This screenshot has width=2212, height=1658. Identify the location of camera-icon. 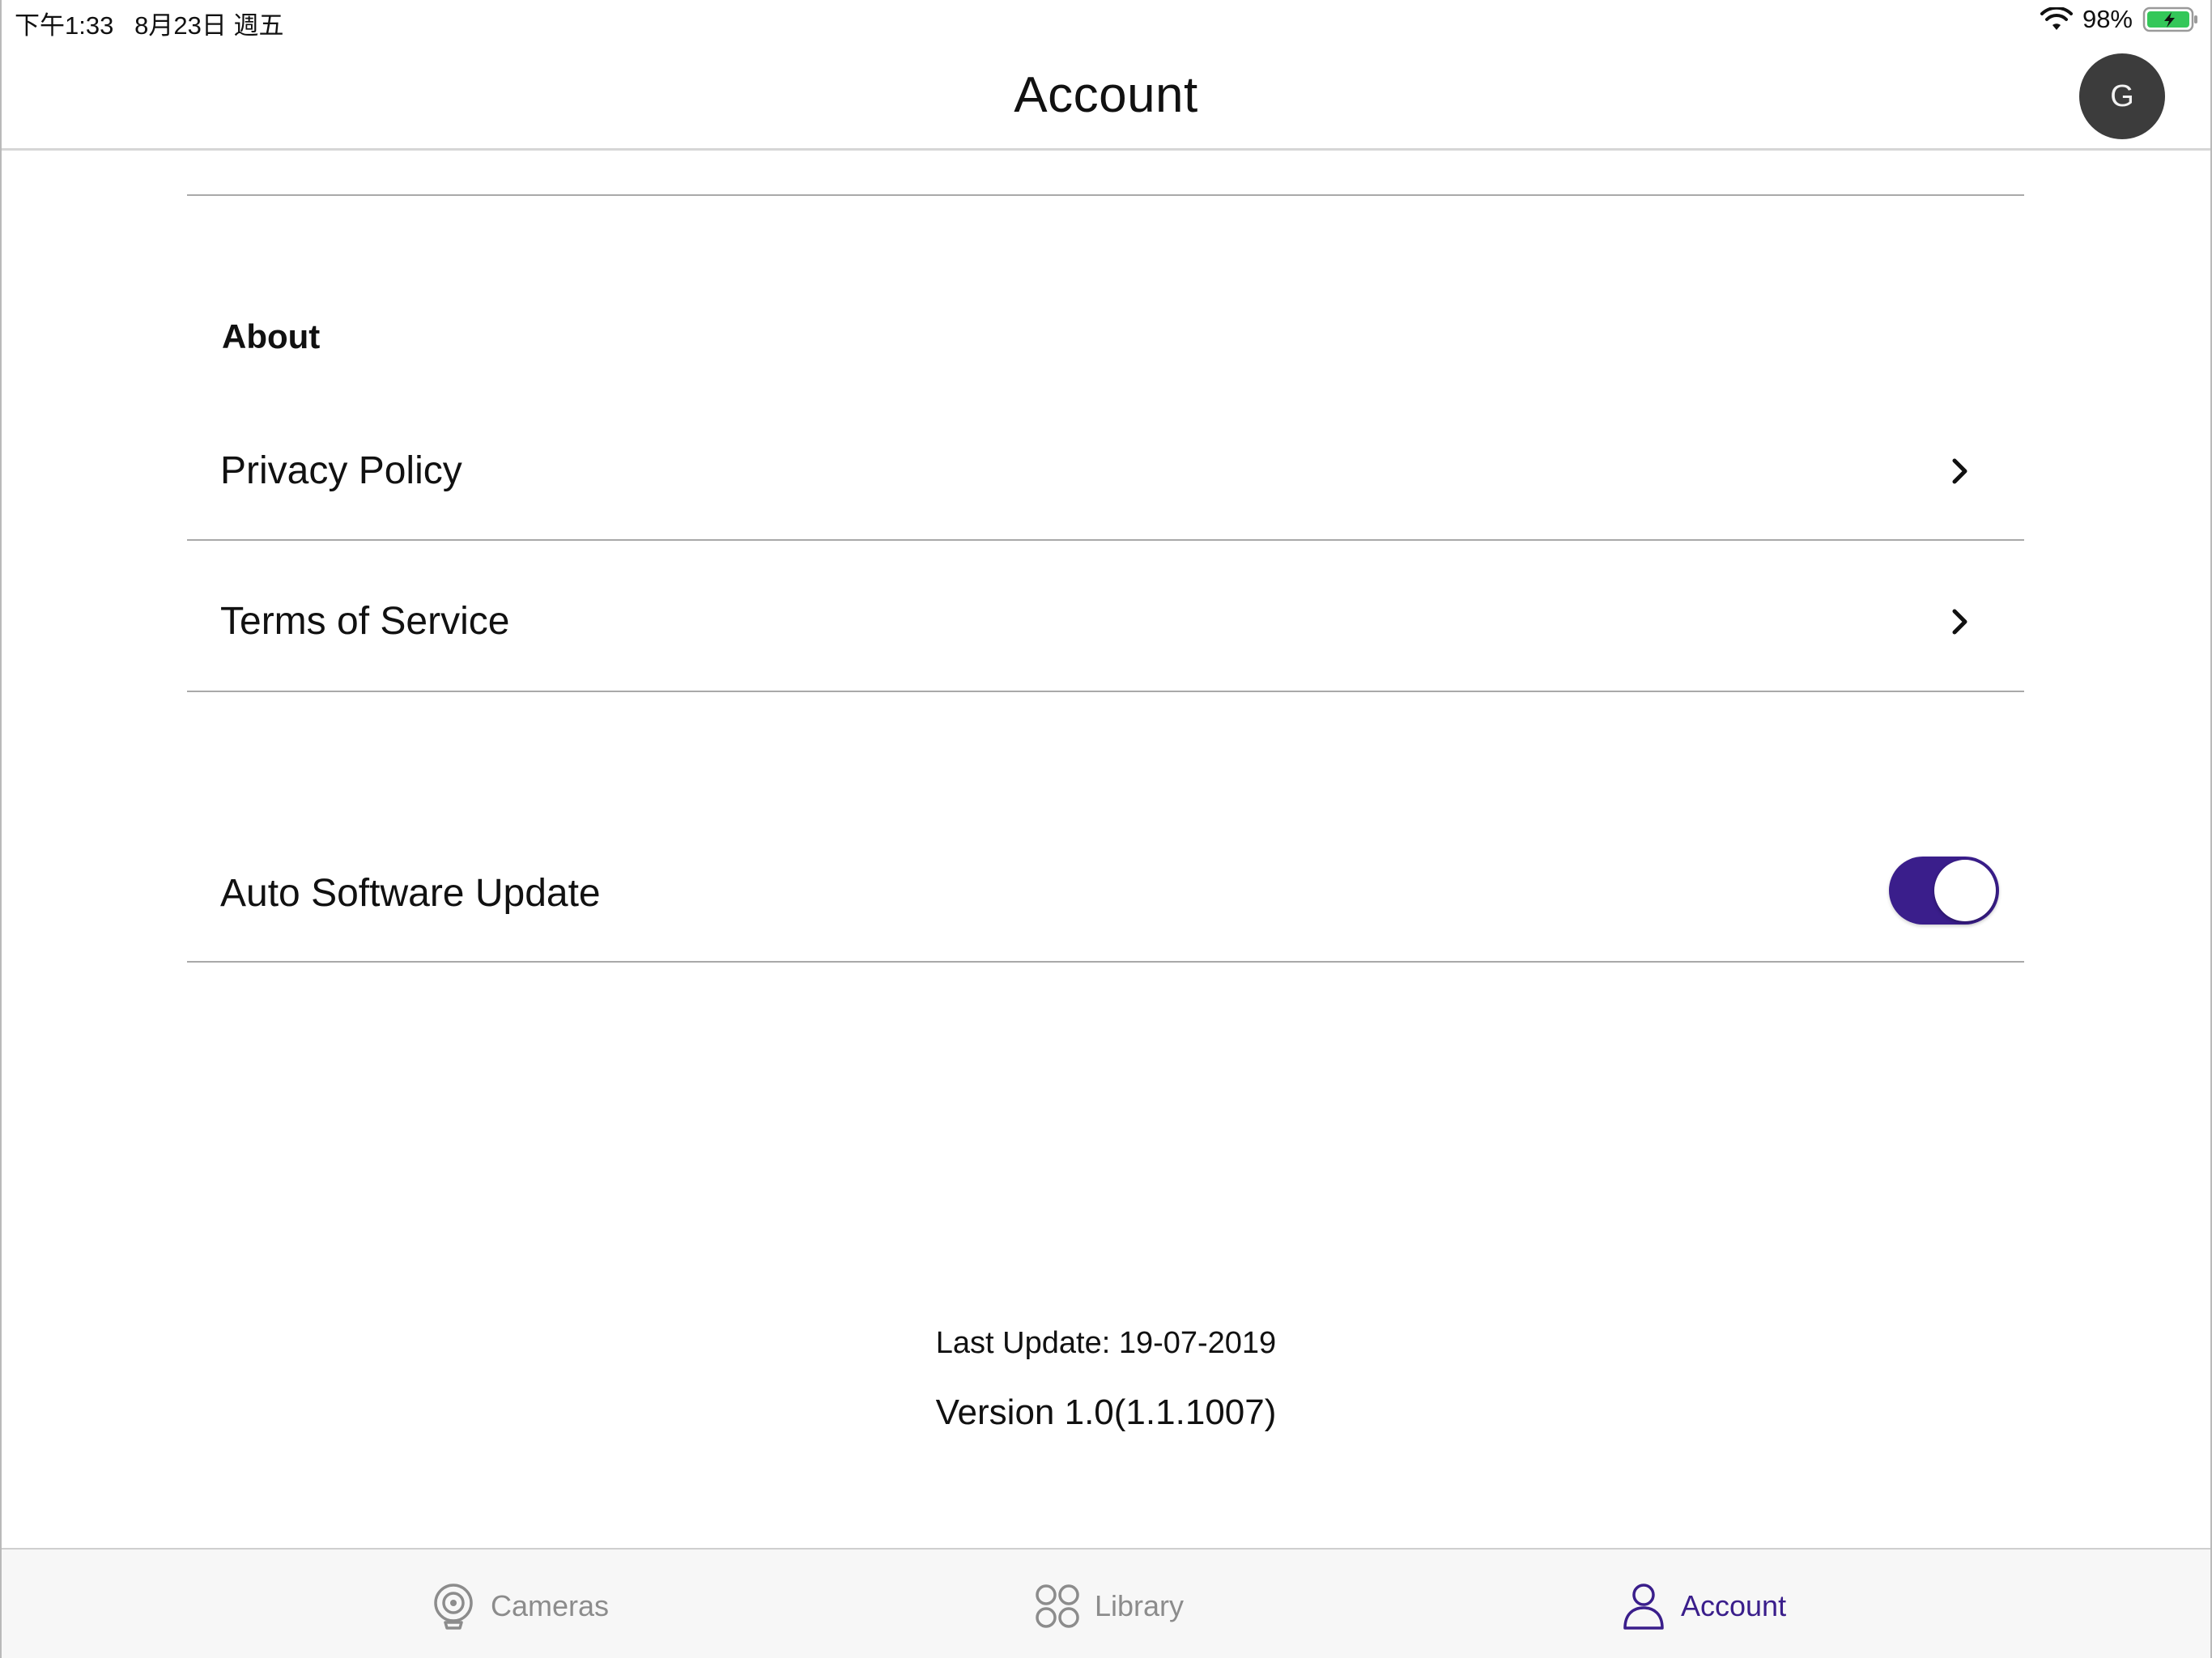
(454, 1607).